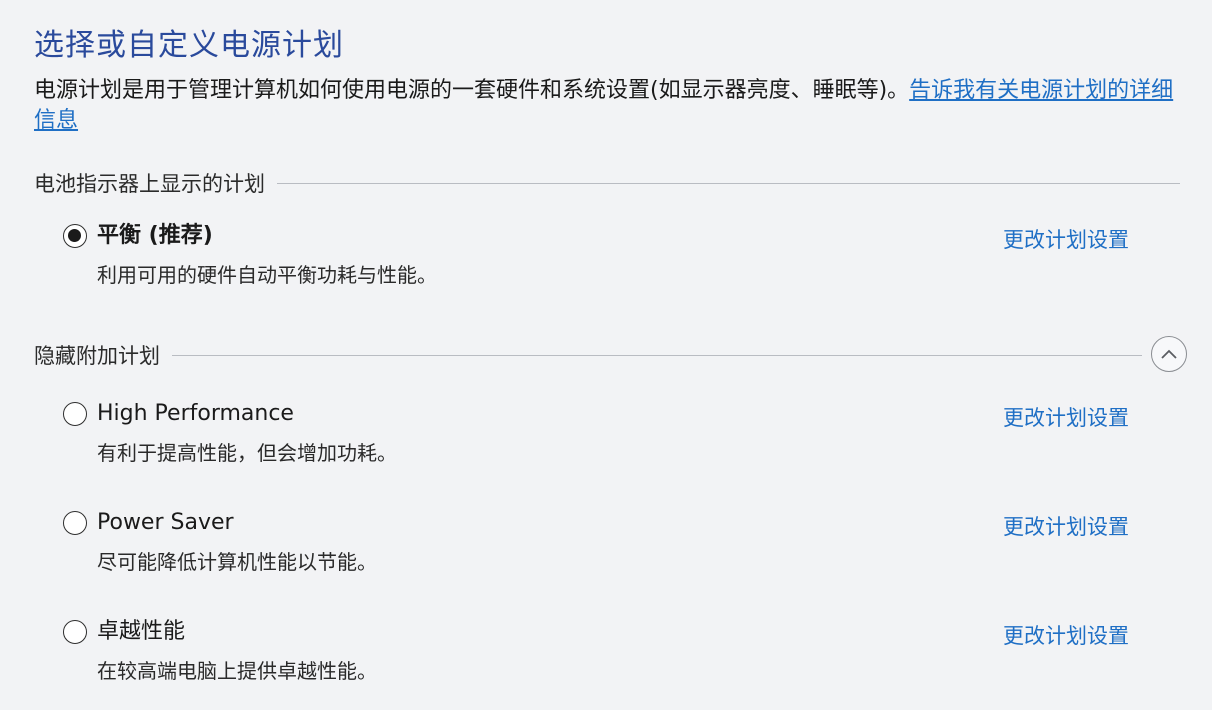 Image resolution: width=1212 pixels, height=710 pixels. I want to click on plan-ultimate-performance-radio, so click(75, 632).